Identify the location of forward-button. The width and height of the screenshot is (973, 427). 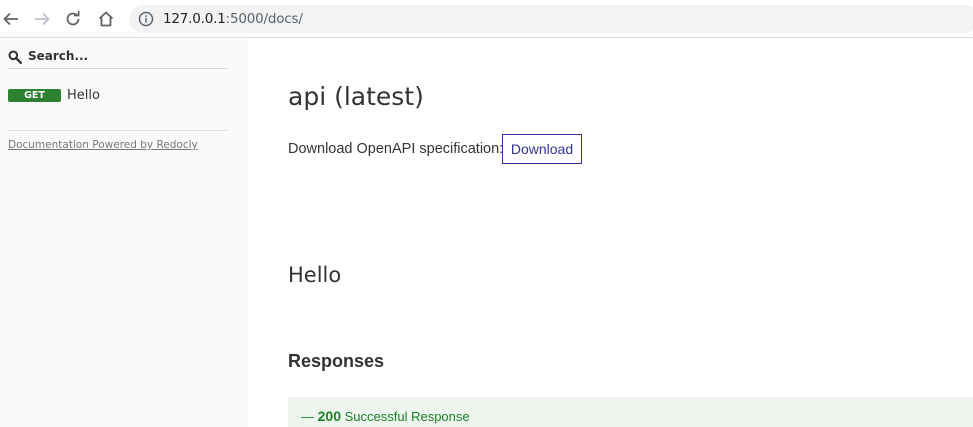
(42, 19).